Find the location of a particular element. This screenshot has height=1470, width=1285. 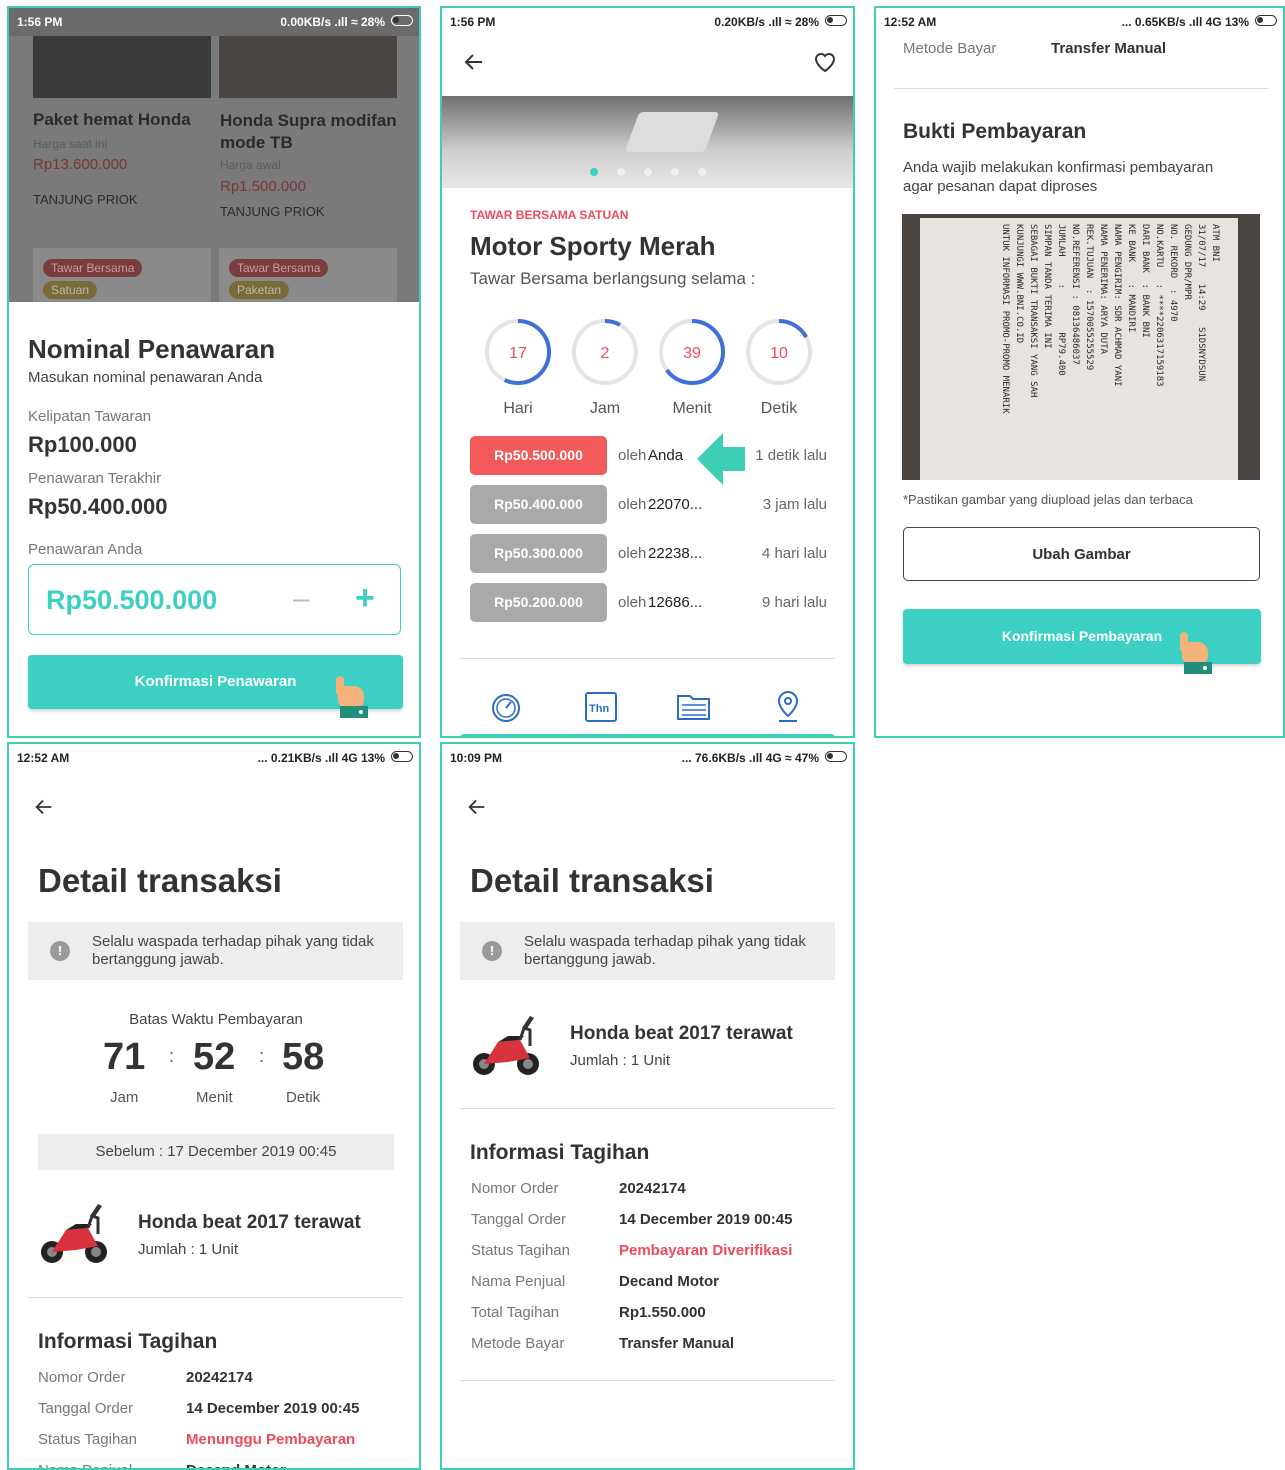

timer-hours: 71 is located at coordinates (124, 1057).